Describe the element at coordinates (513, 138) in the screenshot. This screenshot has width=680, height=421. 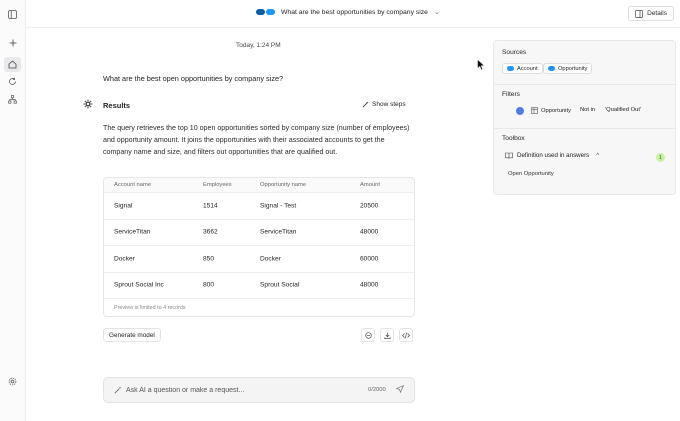
I see `toolbox-title: Toolbox` at that location.